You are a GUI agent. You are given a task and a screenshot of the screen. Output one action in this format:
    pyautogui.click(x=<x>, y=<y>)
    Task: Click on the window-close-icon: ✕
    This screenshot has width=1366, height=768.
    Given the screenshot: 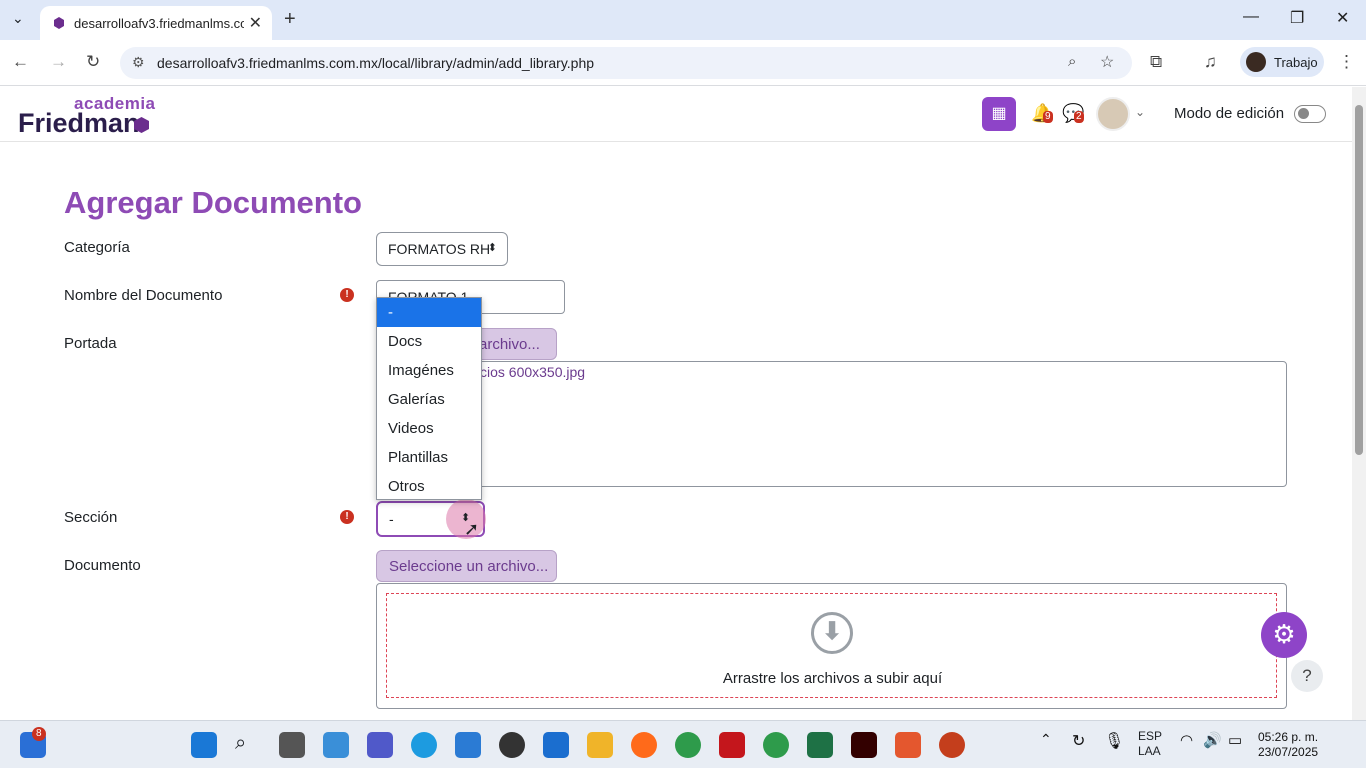 What is the action you would take?
    pyautogui.click(x=1342, y=18)
    